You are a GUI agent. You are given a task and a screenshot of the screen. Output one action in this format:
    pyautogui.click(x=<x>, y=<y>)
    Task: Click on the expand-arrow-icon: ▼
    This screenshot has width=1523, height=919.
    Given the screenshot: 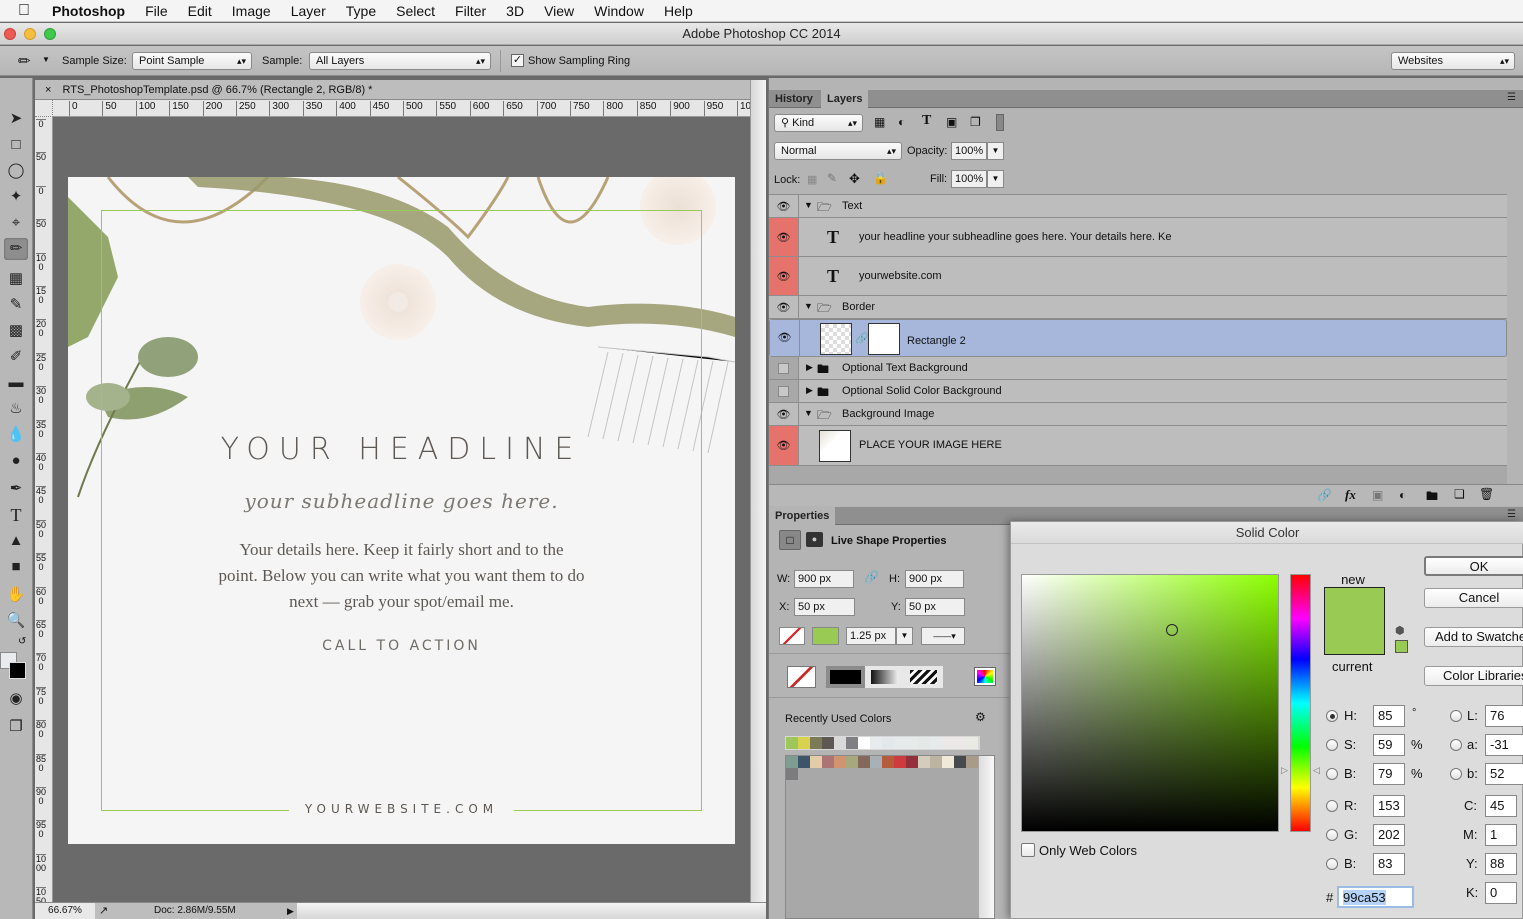 What is the action you would take?
    pyautogui.click(x=808, y=413)
    